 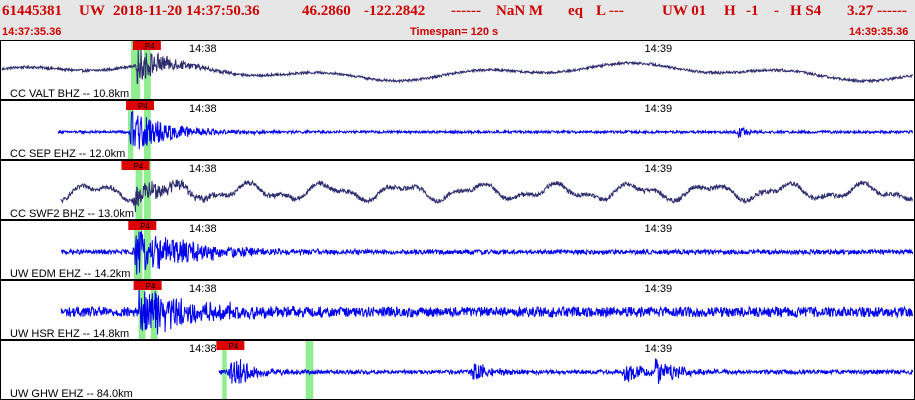 What do you see at coordinates (72, 214) in the screenshot?
I see `station-label: CC SWF2 BHZ -- 13.0km` at bounding box center [72, 214].